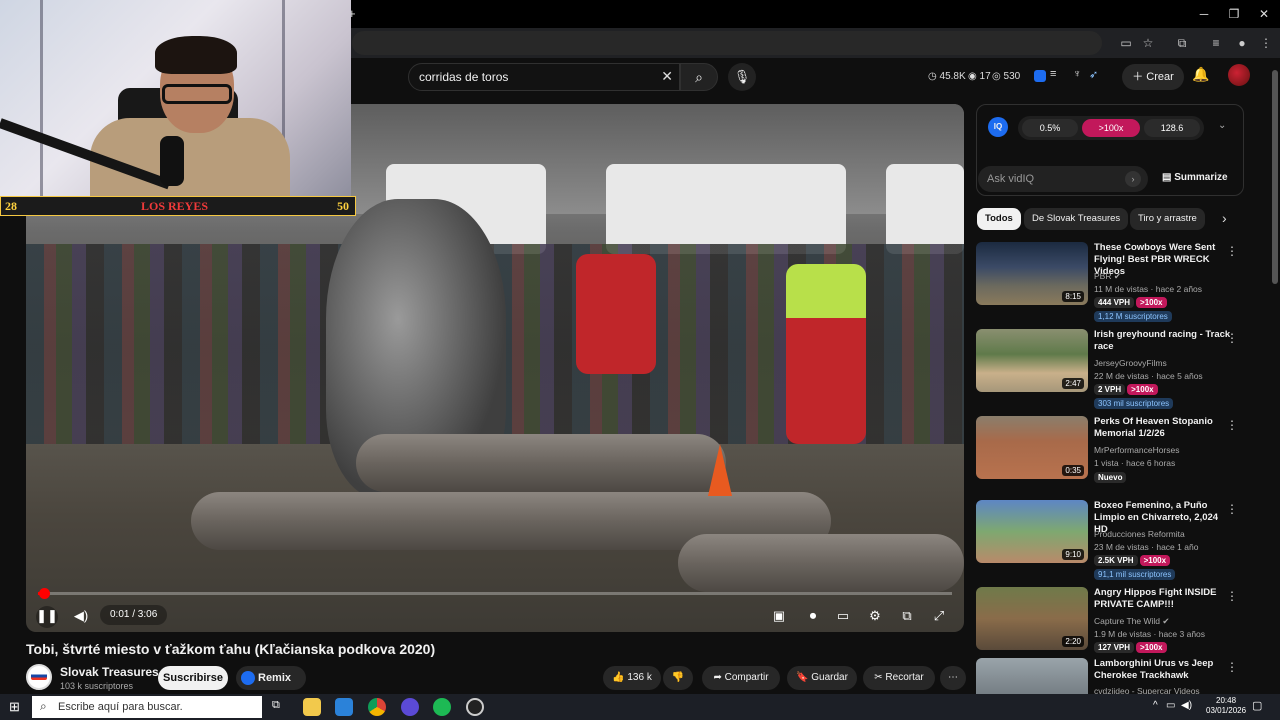  What do you see at coordinates (1264, 14) in the screenshot?
I see `close-window-icon: ✕` at bounding box center [1264, 14].